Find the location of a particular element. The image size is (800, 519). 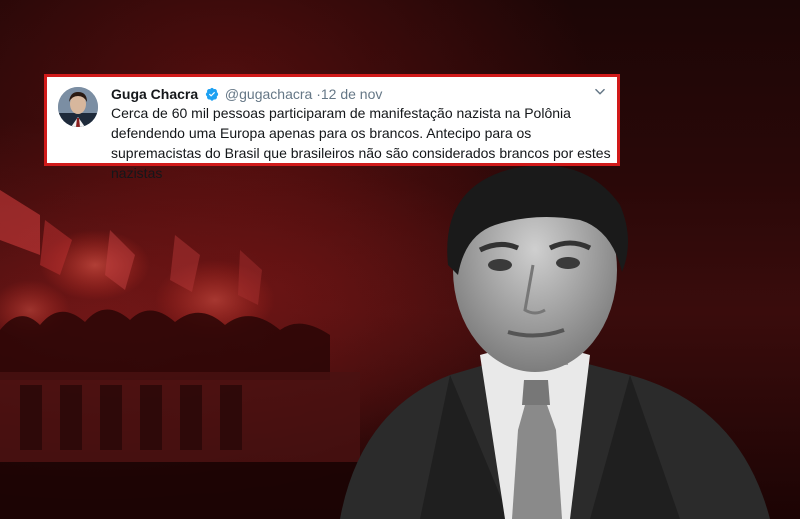

avatar-image is located at coordinates (78, 107).